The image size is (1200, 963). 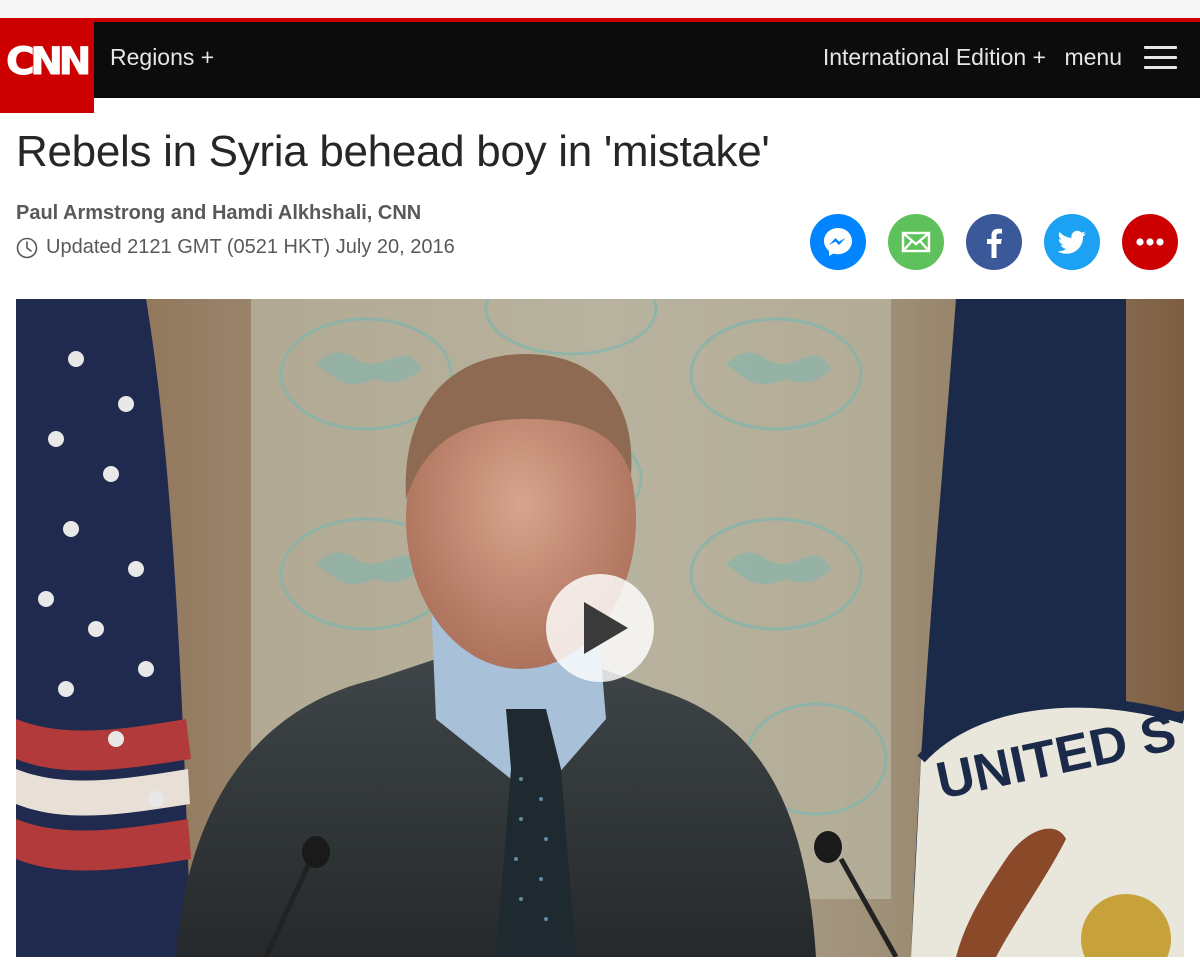 I want to click on cnn-logo: CNN, so click(x=47, y=67).